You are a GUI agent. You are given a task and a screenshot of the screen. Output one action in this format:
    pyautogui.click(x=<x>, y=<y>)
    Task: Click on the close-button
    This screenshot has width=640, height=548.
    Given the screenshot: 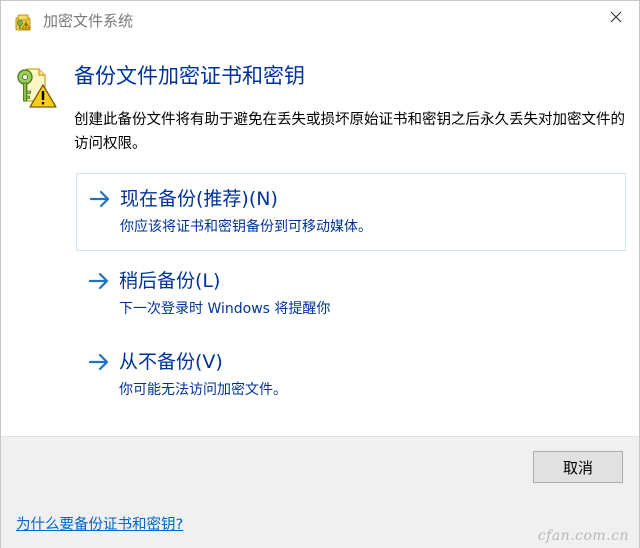 What is the action you would take?
    pyautogui.click(x=616, y=17)
    